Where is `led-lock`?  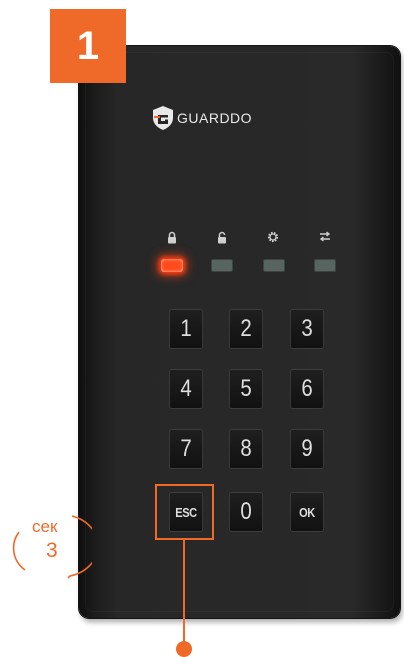 led-lock is located at coordinates (172, 265).